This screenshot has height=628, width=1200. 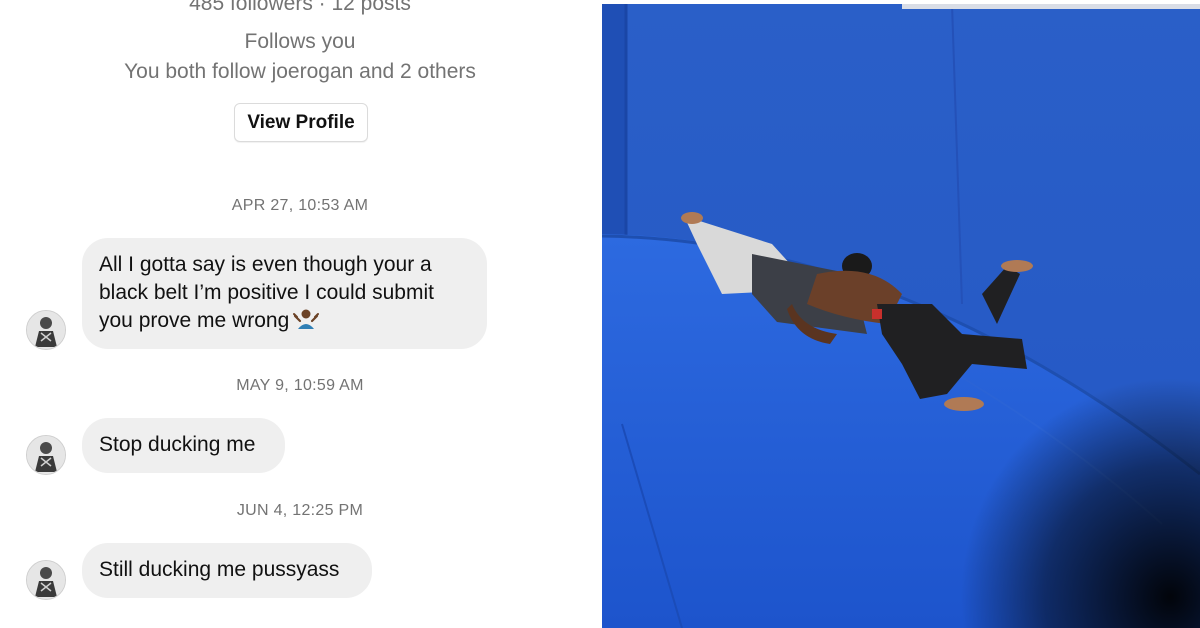 What do you see at coordinates (219, 569) in the screenshot?
I see `message-text: Still ducking me pussyass` at bounding box center [219, 569].